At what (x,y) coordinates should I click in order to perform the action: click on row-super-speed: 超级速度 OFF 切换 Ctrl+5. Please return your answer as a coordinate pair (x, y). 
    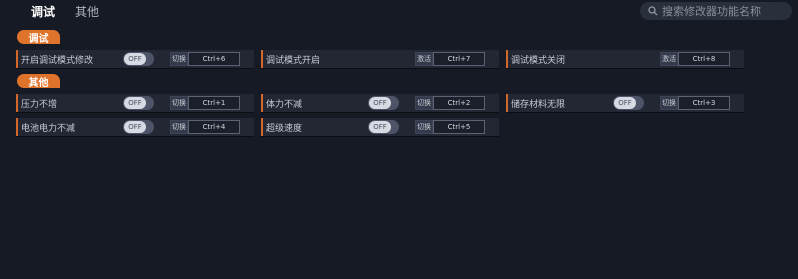
    Looking at the image, I should click on (380, 127).